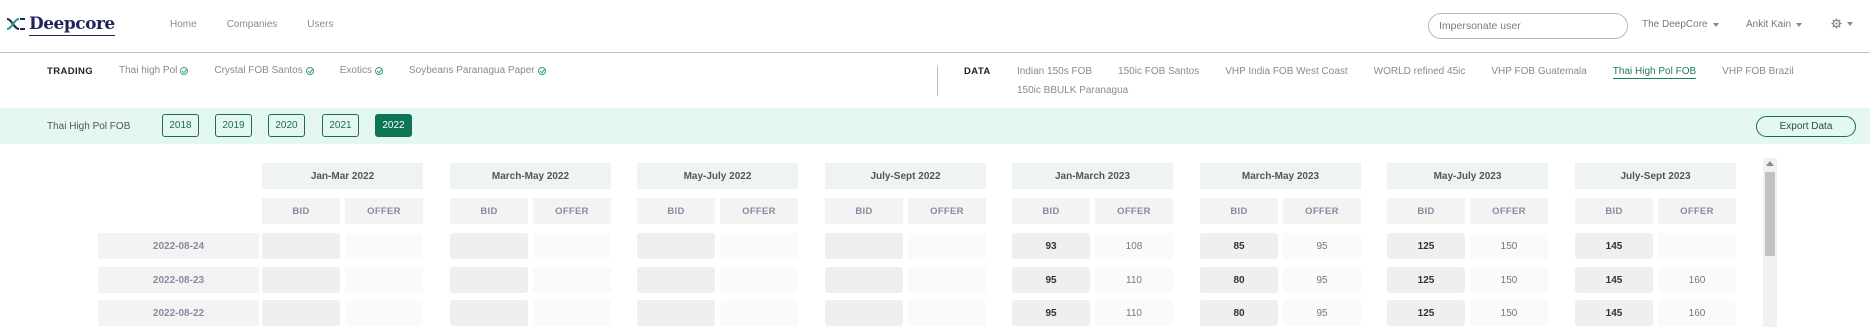  I want to click on offer-cell: 108, so click(1134, 246).